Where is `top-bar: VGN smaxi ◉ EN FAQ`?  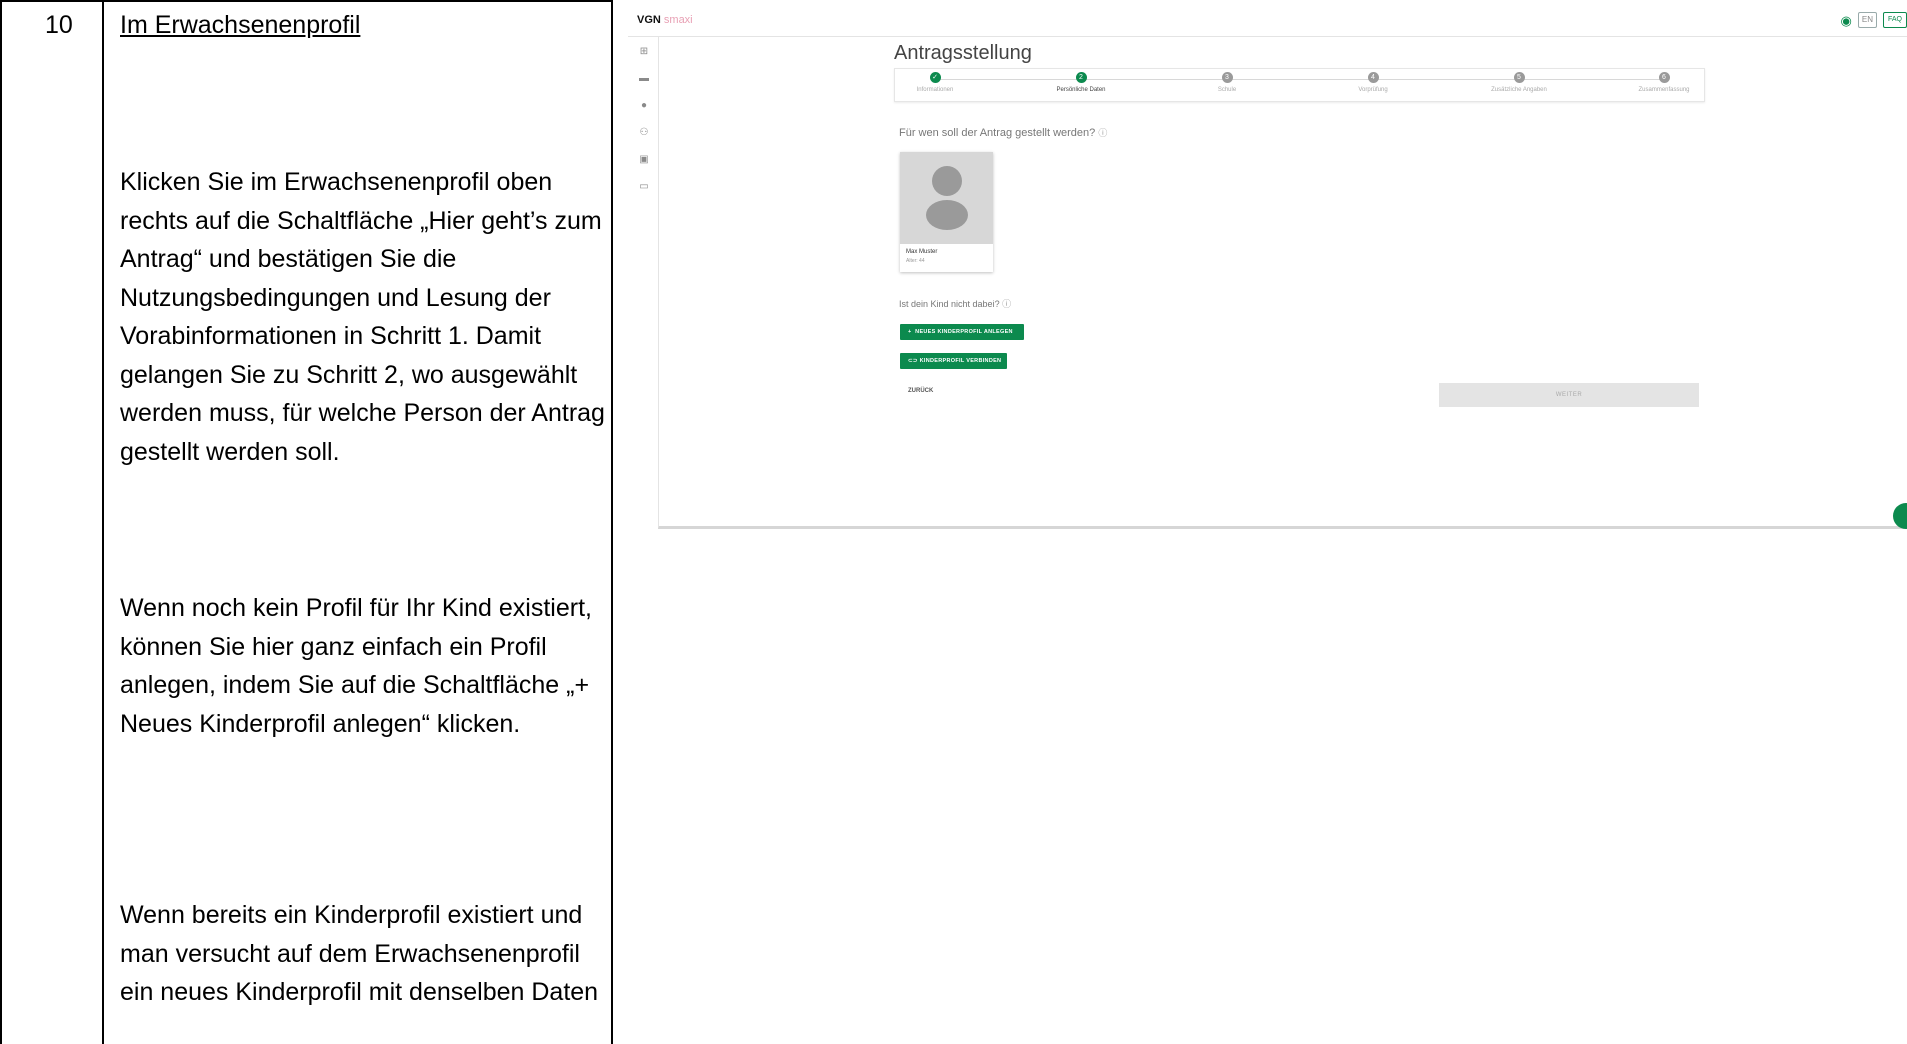 top-bar: VGN smaxi ◉ EN FAQ is located at coordinates (1267, 18).